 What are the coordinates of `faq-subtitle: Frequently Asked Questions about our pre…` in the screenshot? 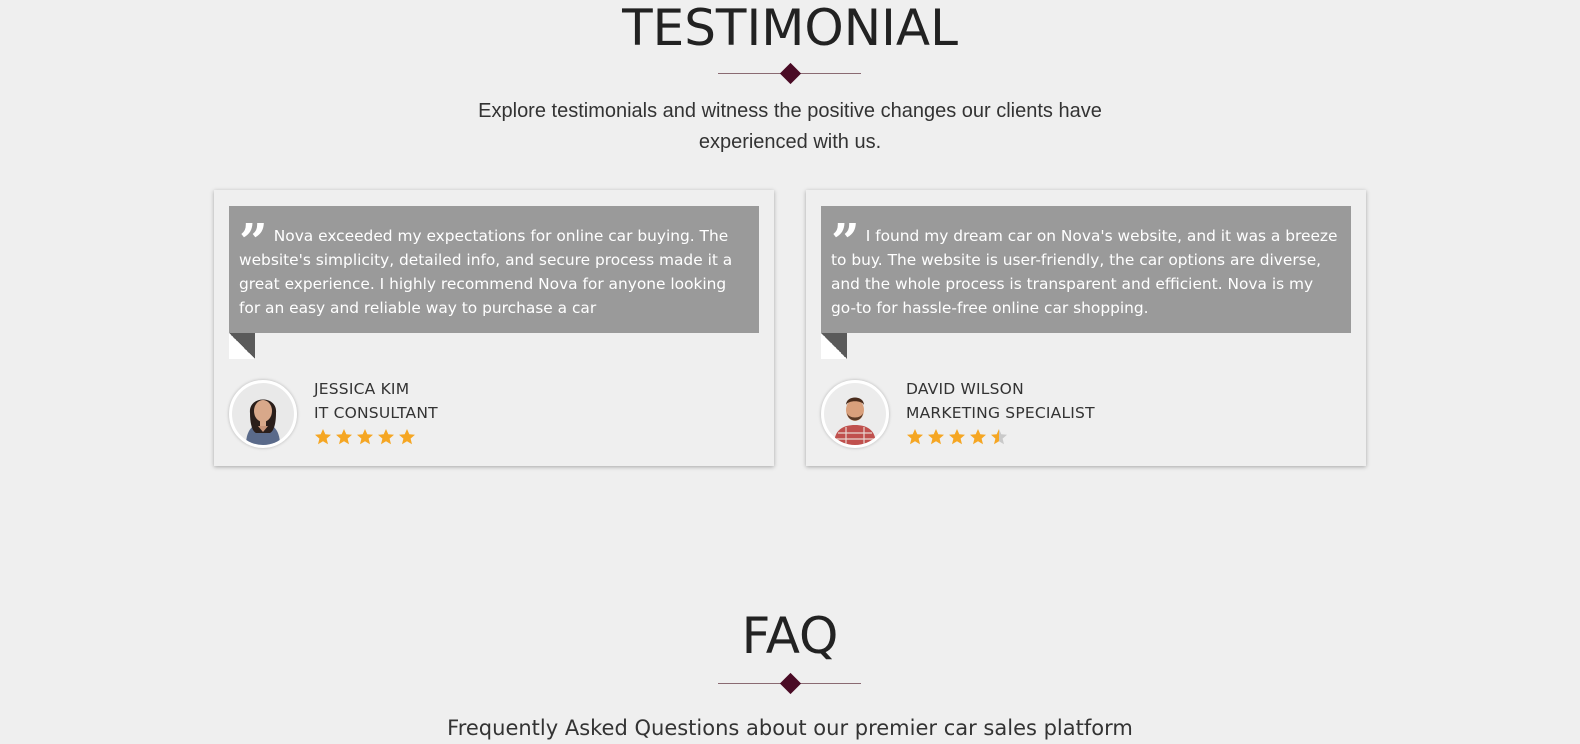 It's located at (790, 728).